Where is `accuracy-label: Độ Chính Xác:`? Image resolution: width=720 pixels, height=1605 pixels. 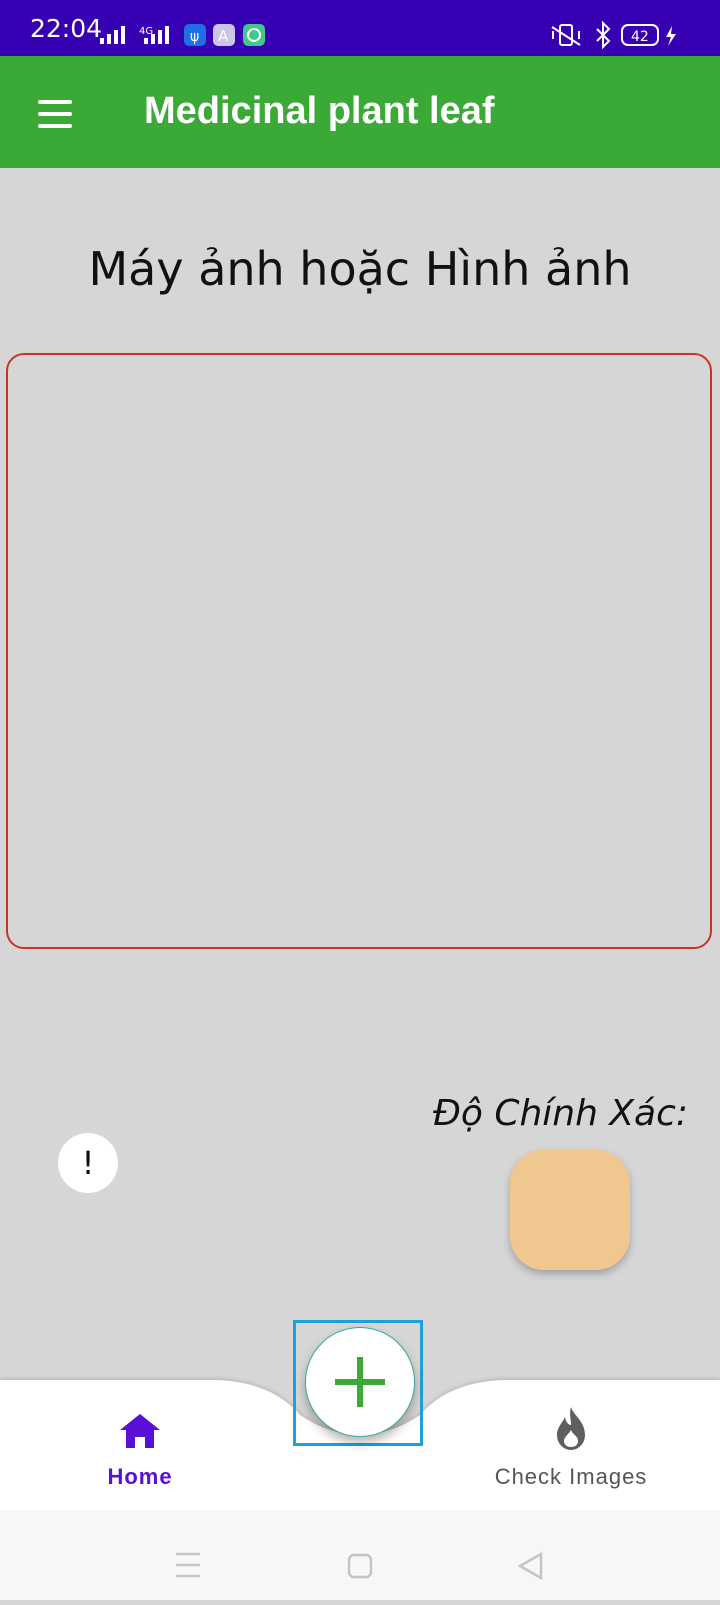 accuracy-label: Độ Chính Xác: is located at coordinates (560, 1113).